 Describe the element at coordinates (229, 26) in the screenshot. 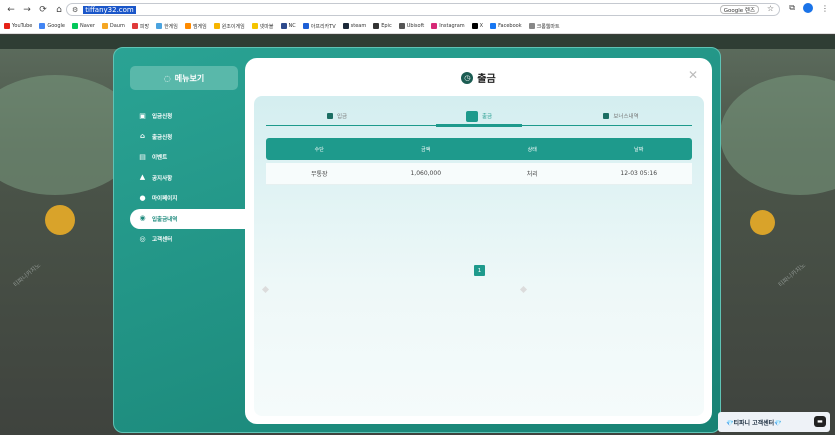

I see `bookmark-item: 윈조이게임` at that location.